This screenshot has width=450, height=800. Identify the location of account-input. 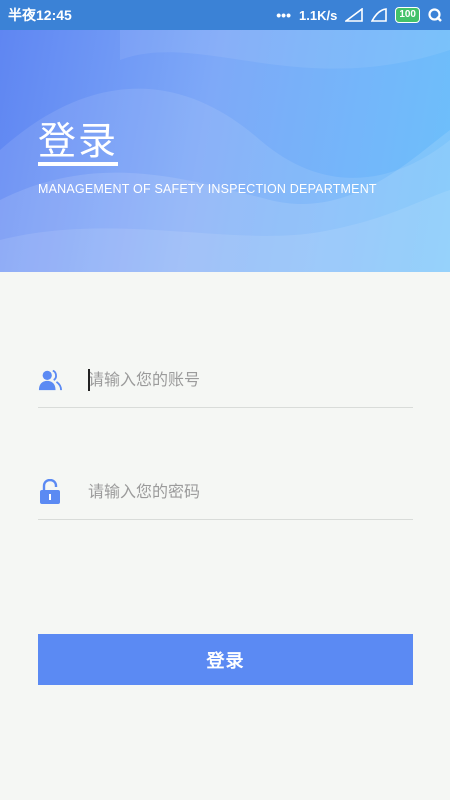
(250, 379).